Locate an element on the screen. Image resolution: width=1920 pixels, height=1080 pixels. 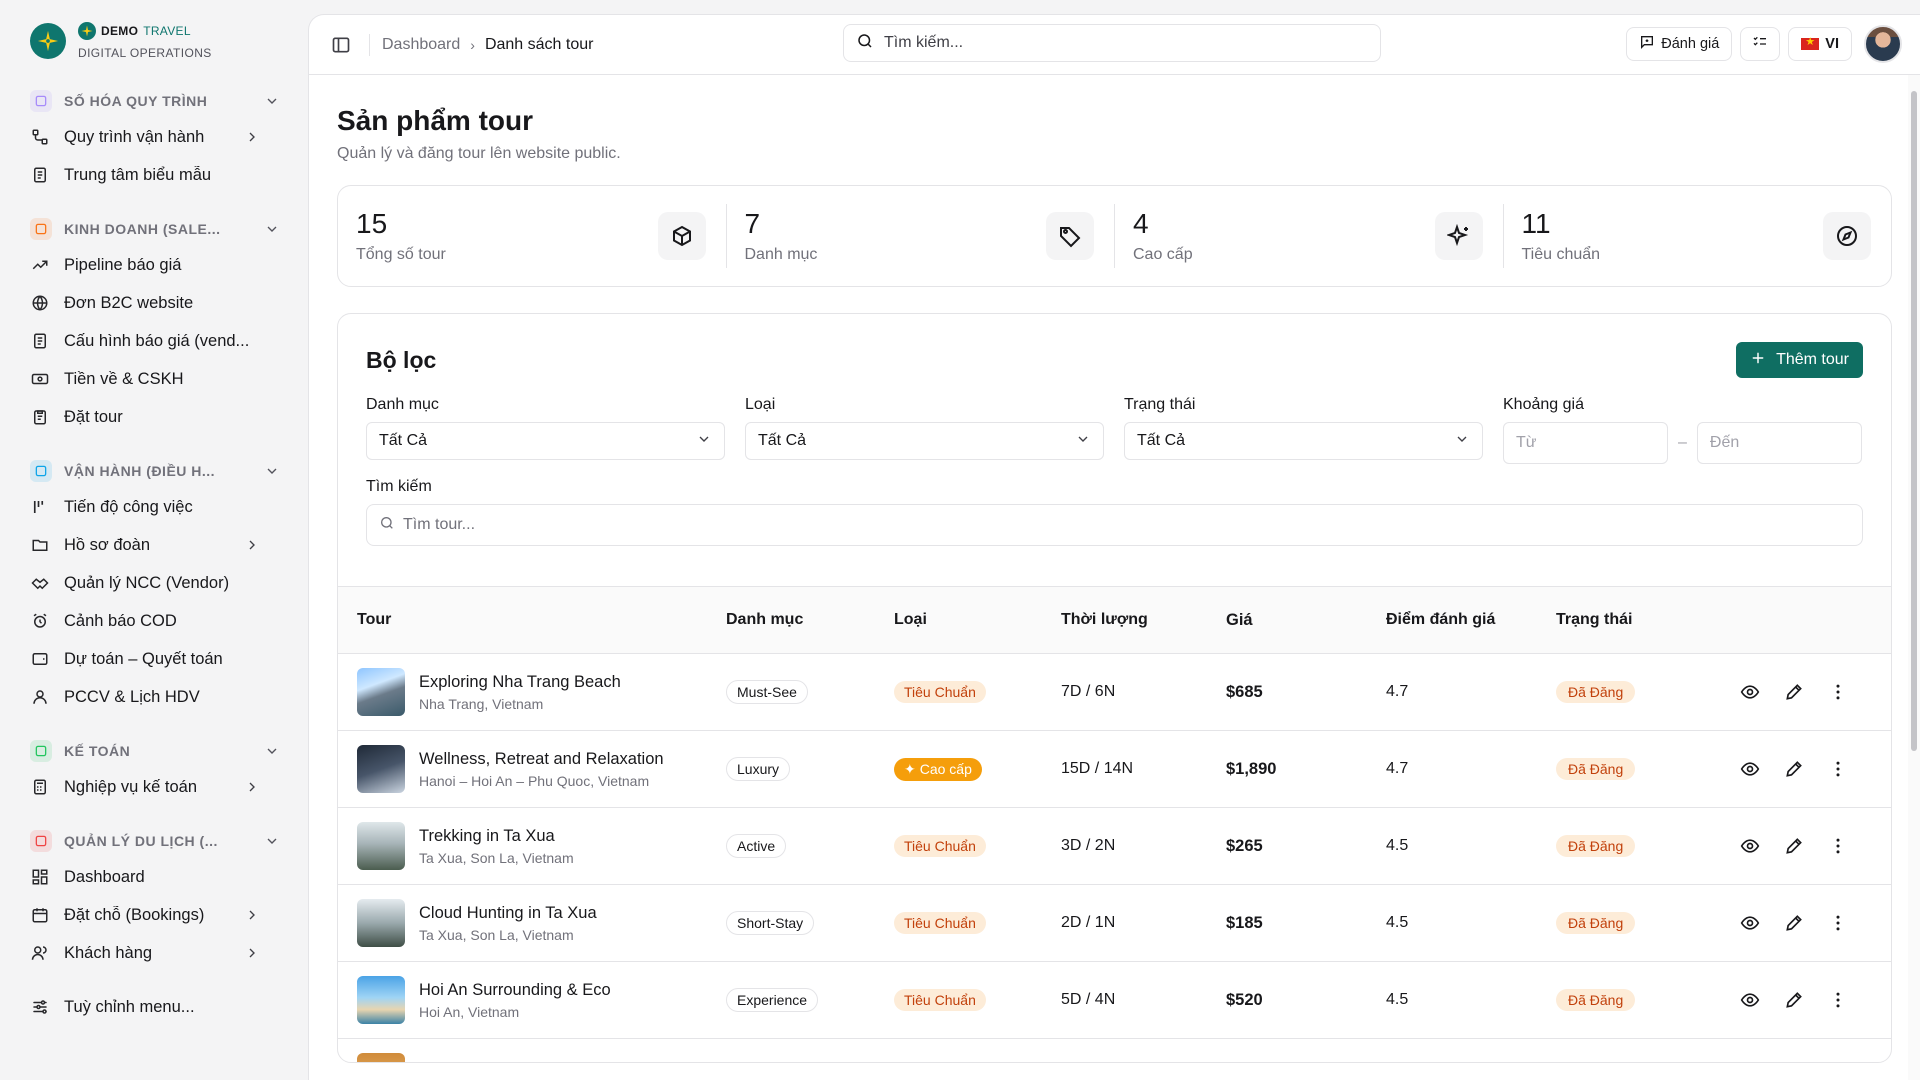
sidebar-item-4-1: Đặt chỗ (Bookings) is located at coordinates (155, 915).